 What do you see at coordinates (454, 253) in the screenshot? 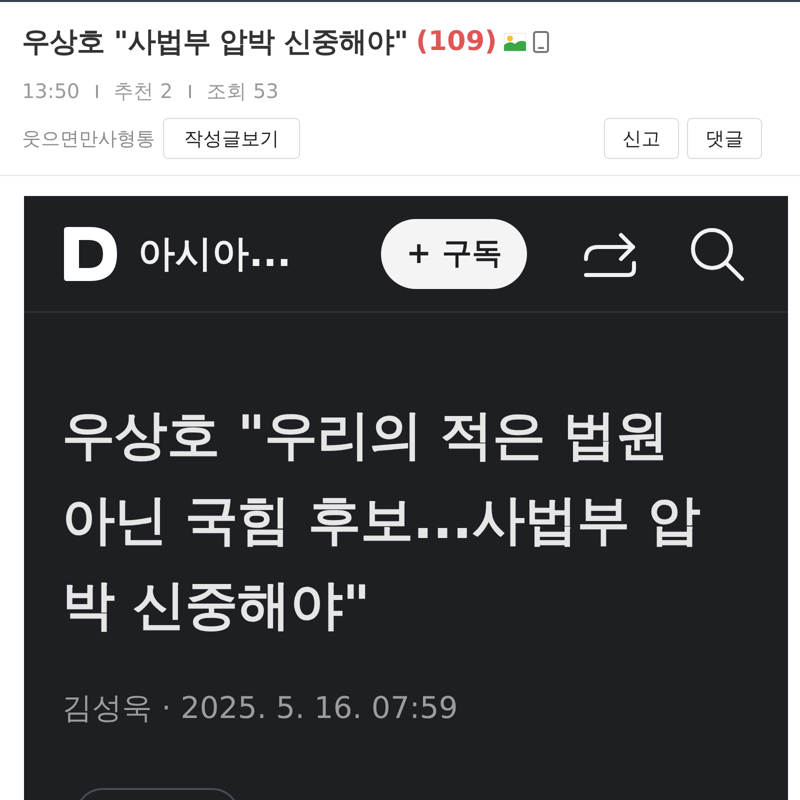
I see `subscribe-button: + 구독` at bounding box center [454, 253].